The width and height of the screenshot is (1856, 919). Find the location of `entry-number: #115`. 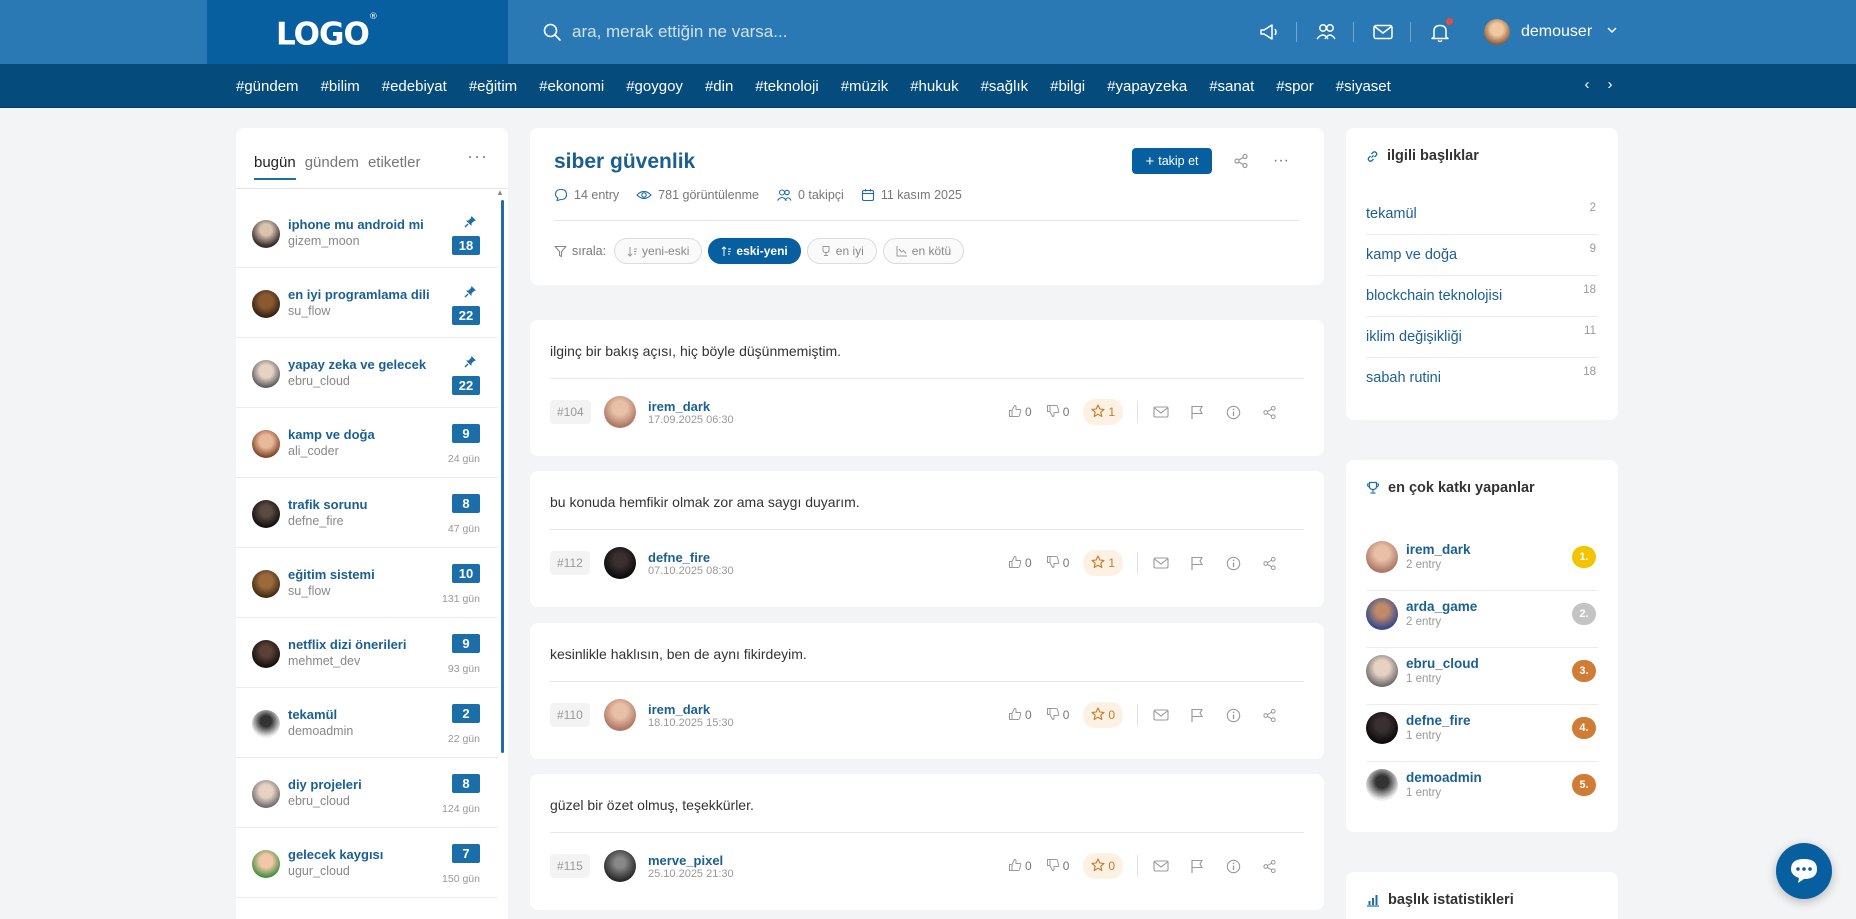

entry-number: #115 is located at coordinates (570, 866).